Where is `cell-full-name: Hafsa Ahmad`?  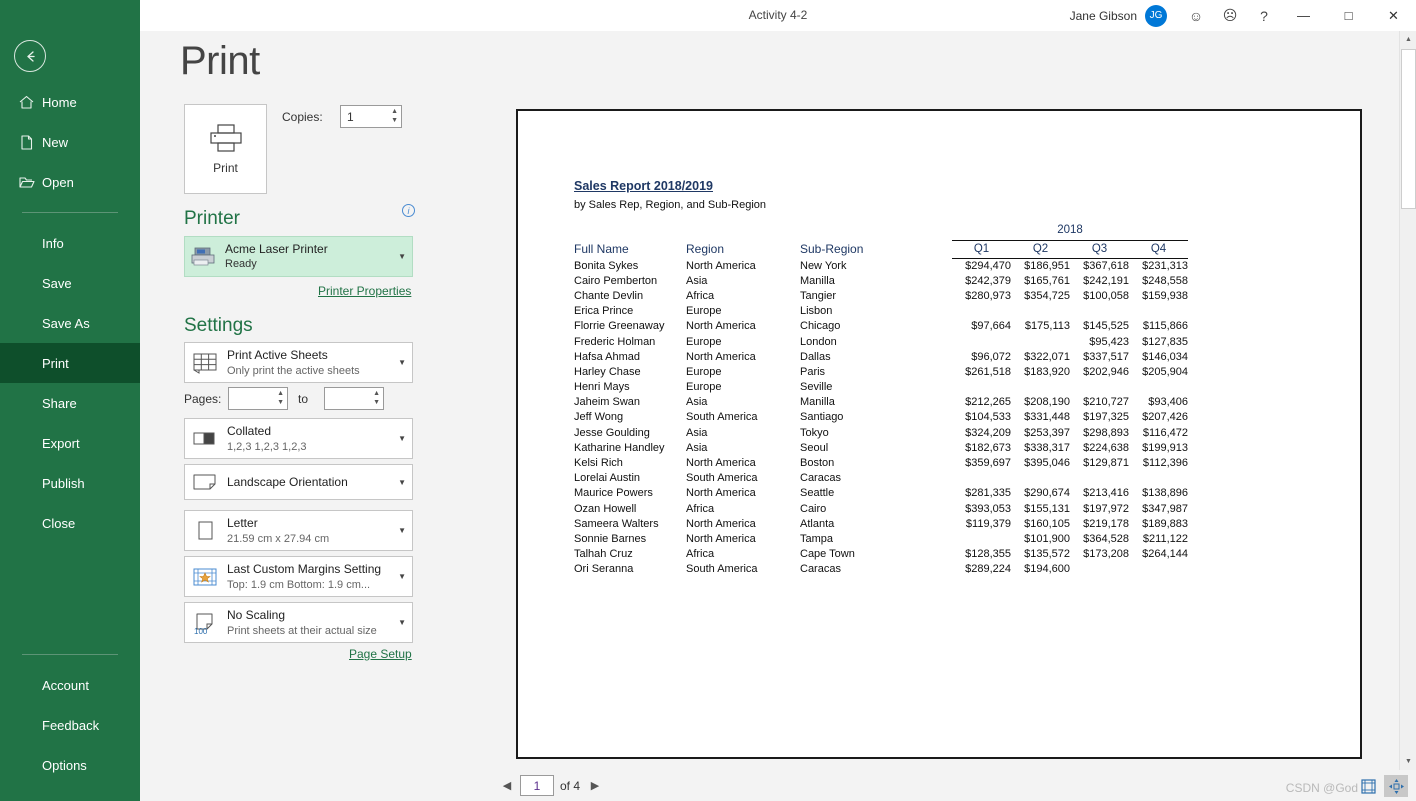
cell-full-name: Hafsa Ahmad is located at coordinates (607, 356).